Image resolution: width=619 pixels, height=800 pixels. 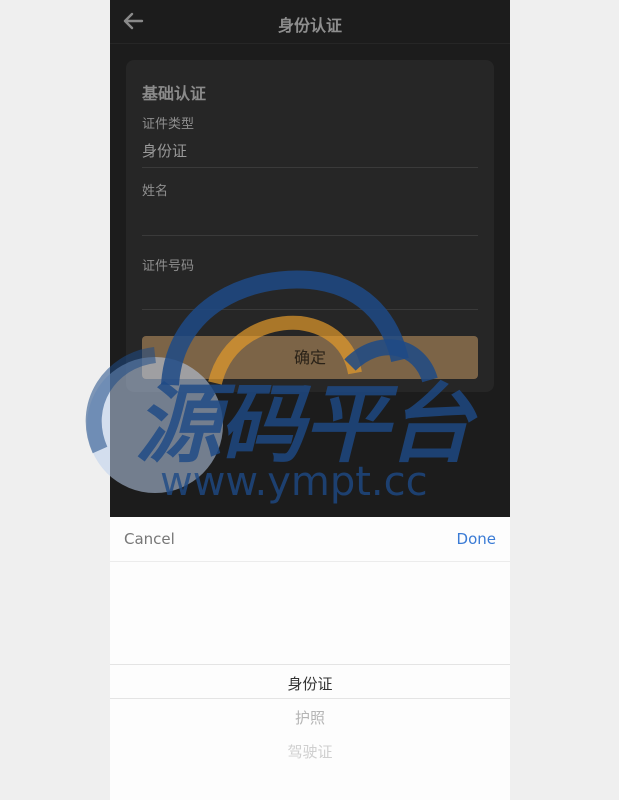 I want to click on page-title: 身份认证, so click(x=309, y=25).